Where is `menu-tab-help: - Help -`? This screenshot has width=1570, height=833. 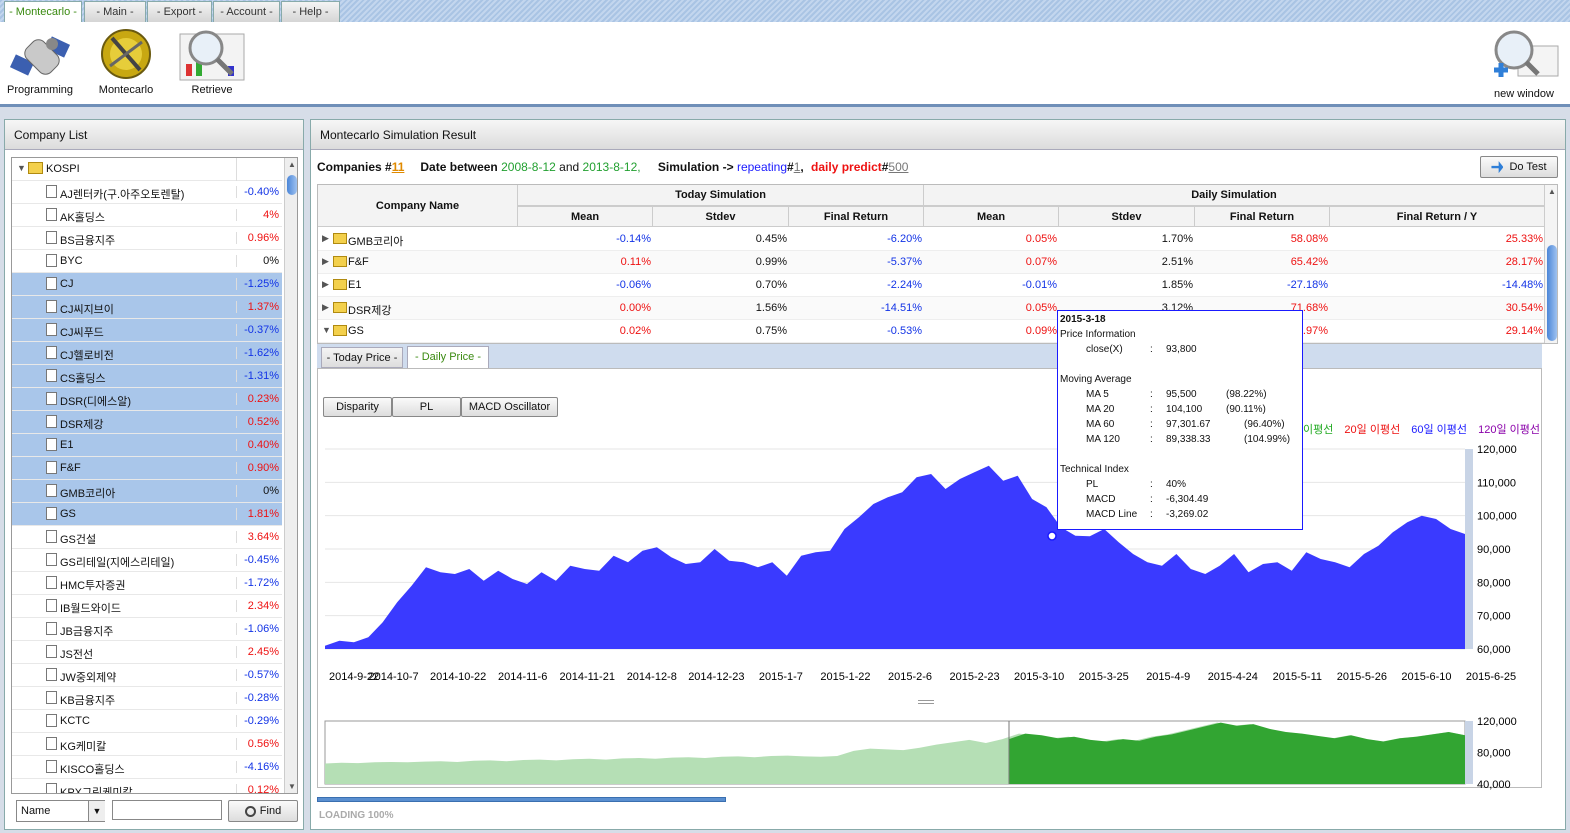 menu-tab-help: - Help - is located at coordinates (310, 11).